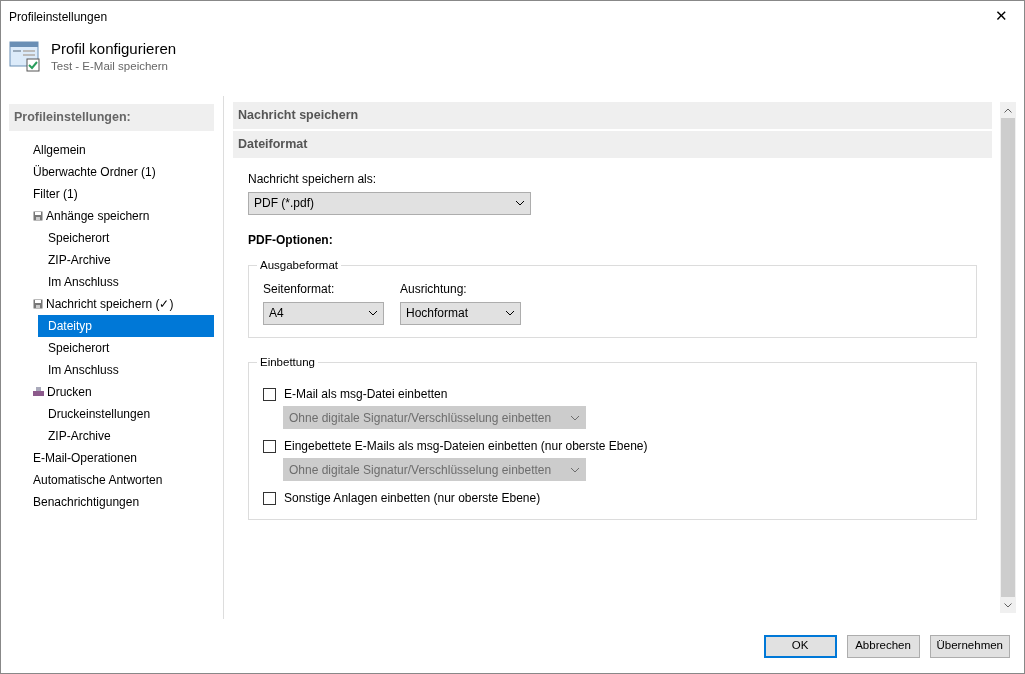  Describe the element at coordinates (111, 149) in the screenshot. I see `sidebar-item: Allgemein` at that location.